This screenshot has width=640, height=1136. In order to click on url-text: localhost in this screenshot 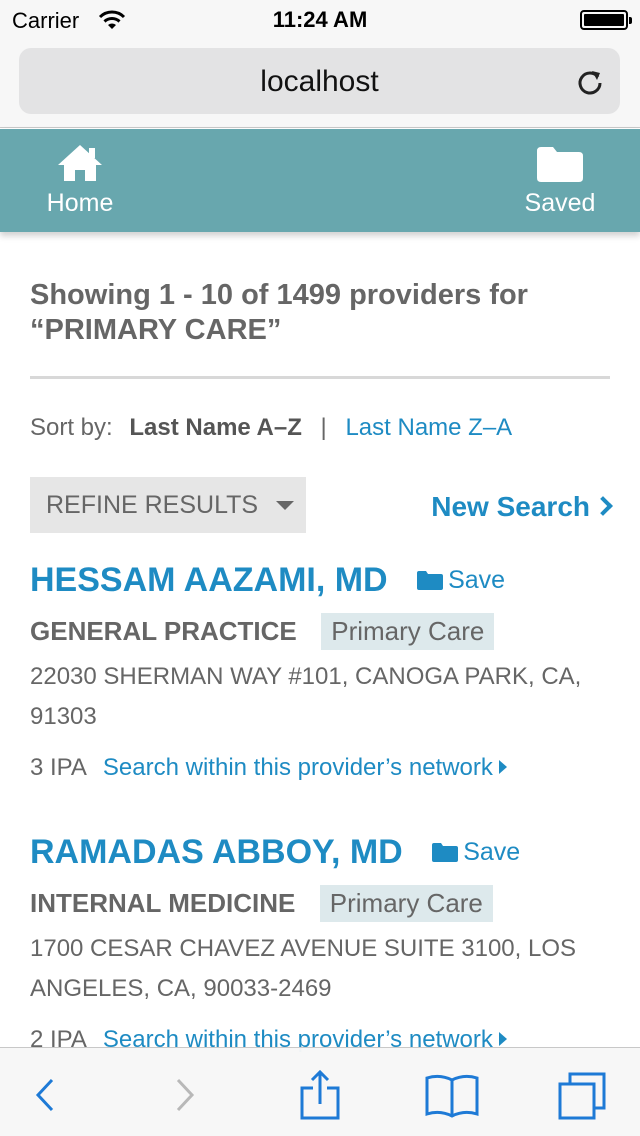, I will do `click(319, 81)`.